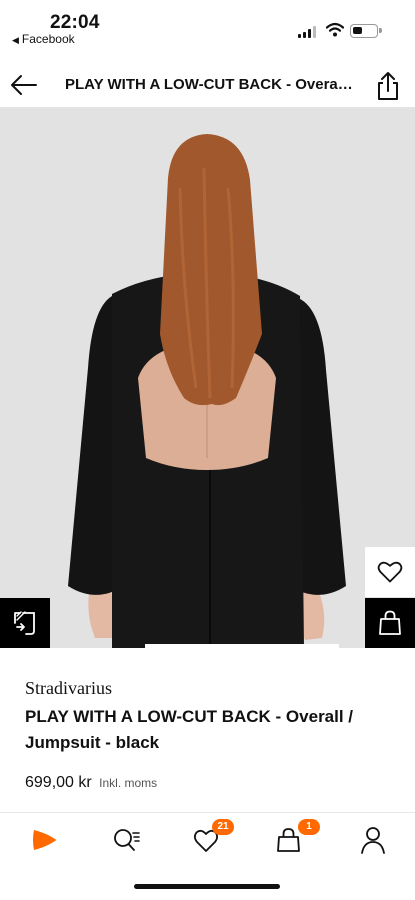 Image resolution: width=415 pixels, height=900 pixels. I want to click on back-to-app-link: ◀ Facebook, so click(43, 39).